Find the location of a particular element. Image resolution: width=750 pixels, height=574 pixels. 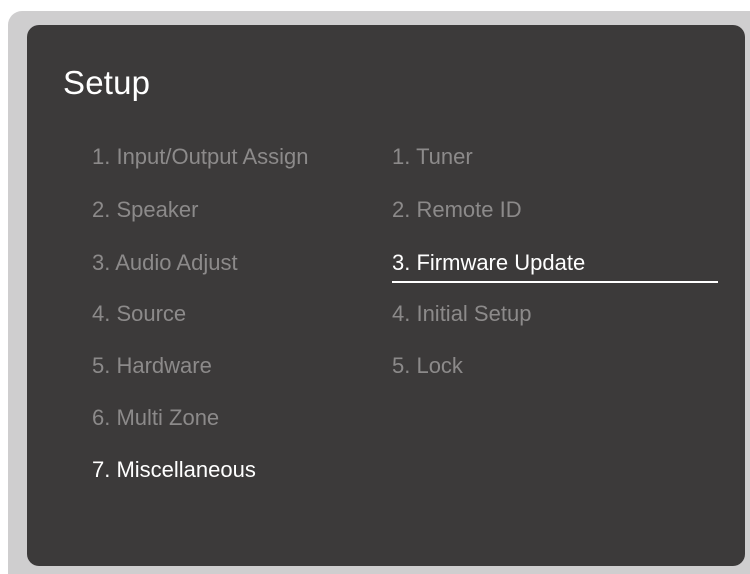

menu-item-audio-adjust: 3. Audio Adjust is located at coordinates (165, 263).